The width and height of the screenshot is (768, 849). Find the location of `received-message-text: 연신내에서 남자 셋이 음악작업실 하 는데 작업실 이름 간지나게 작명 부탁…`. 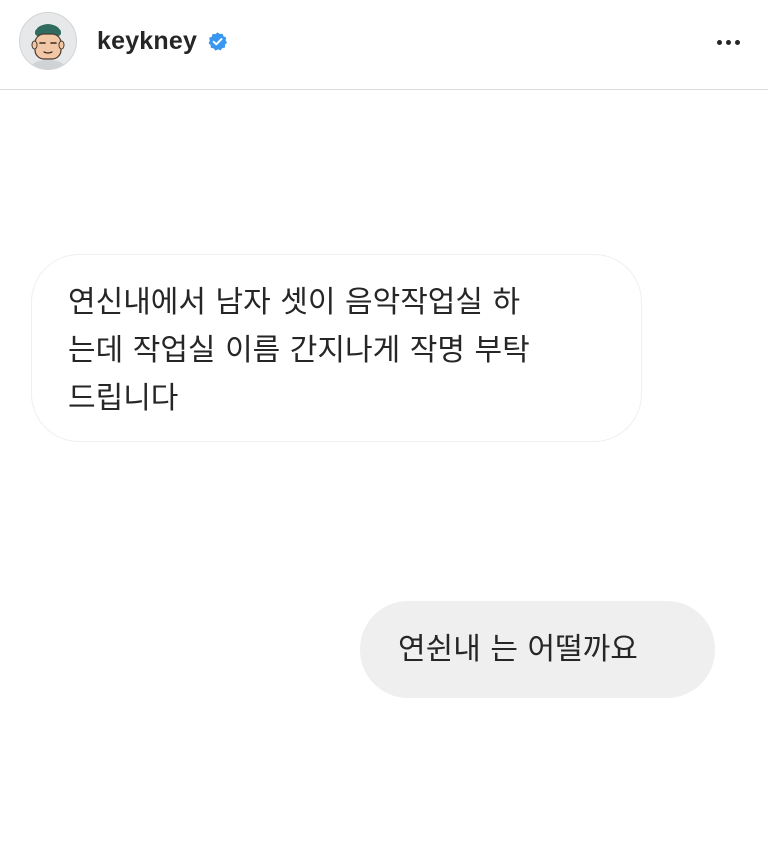

received-message-text: 연신내에서 남자 셋이 음악작업실 하 는데 작업실 이름 간지나게 작명 부탁… is located at coordinates (299, 350).